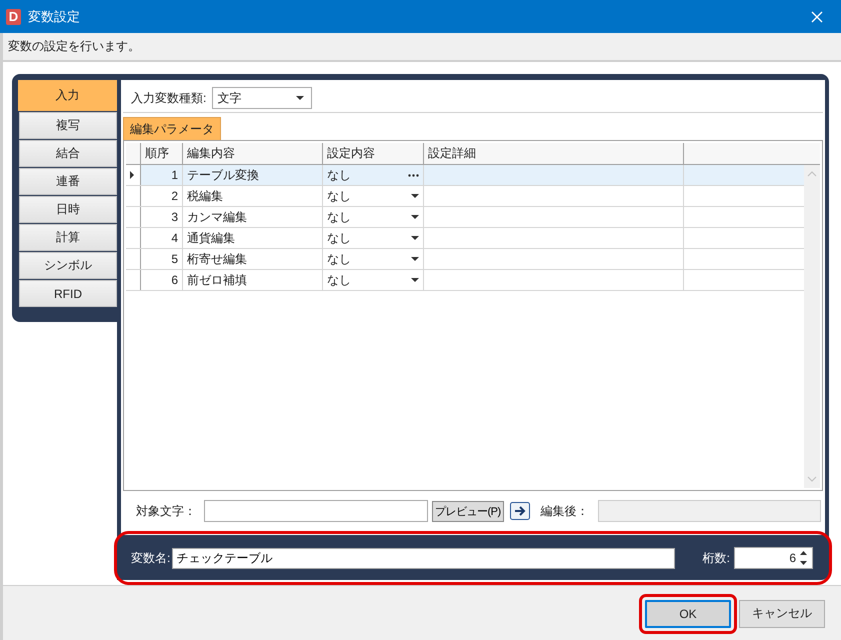 The height and width of the screenshot is (640, 841). Describe the element at coordinates (150, 558) in the screenshot. I see `field-label: 変数名:` at that location.